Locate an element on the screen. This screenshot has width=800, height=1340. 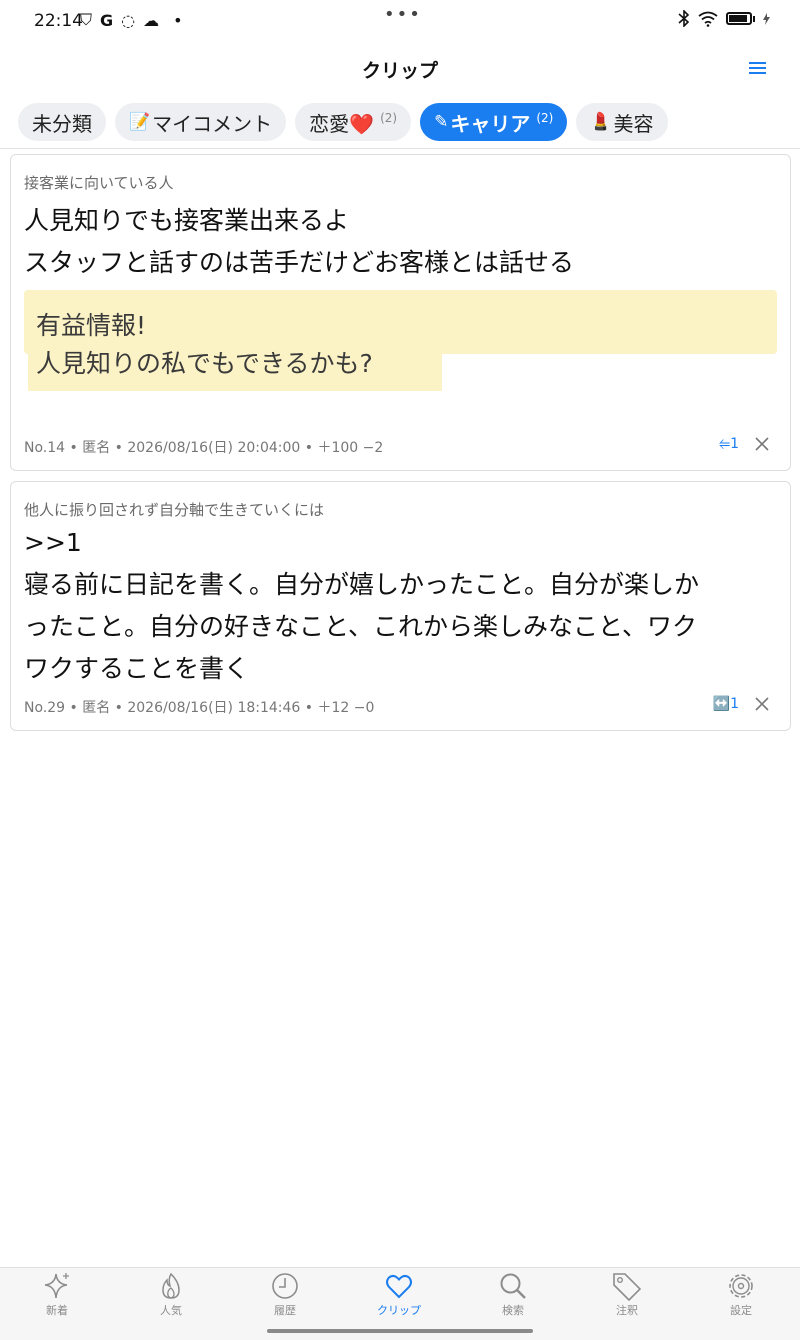
comment-line: ったこと。自分の好きなこと、これから楽しみなこと、ワク is located at coordinates (361, 626).